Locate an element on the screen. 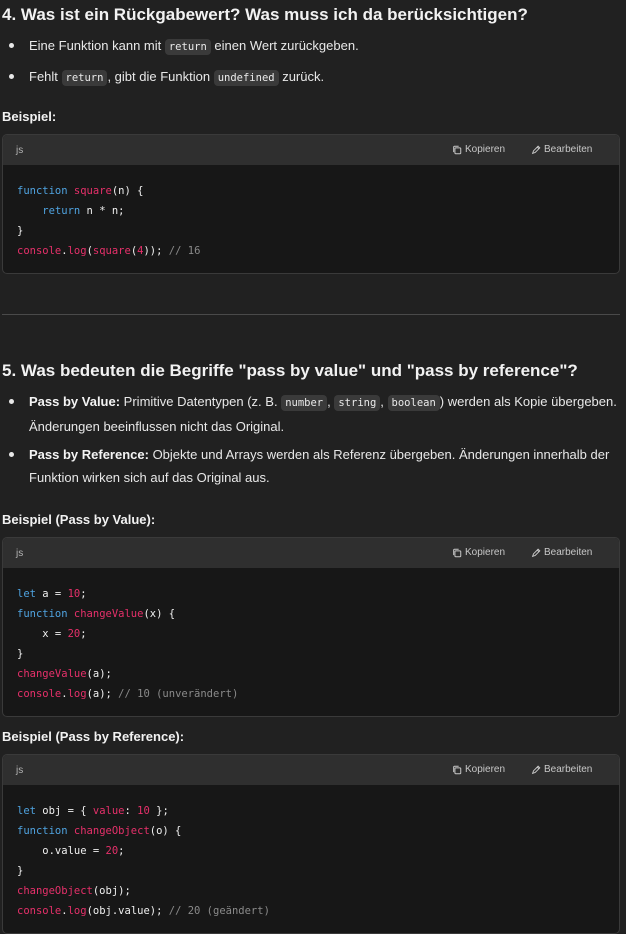 The image size is (626, 934). code-token: // 20 (geändert) is located at coordinates (219, 911).